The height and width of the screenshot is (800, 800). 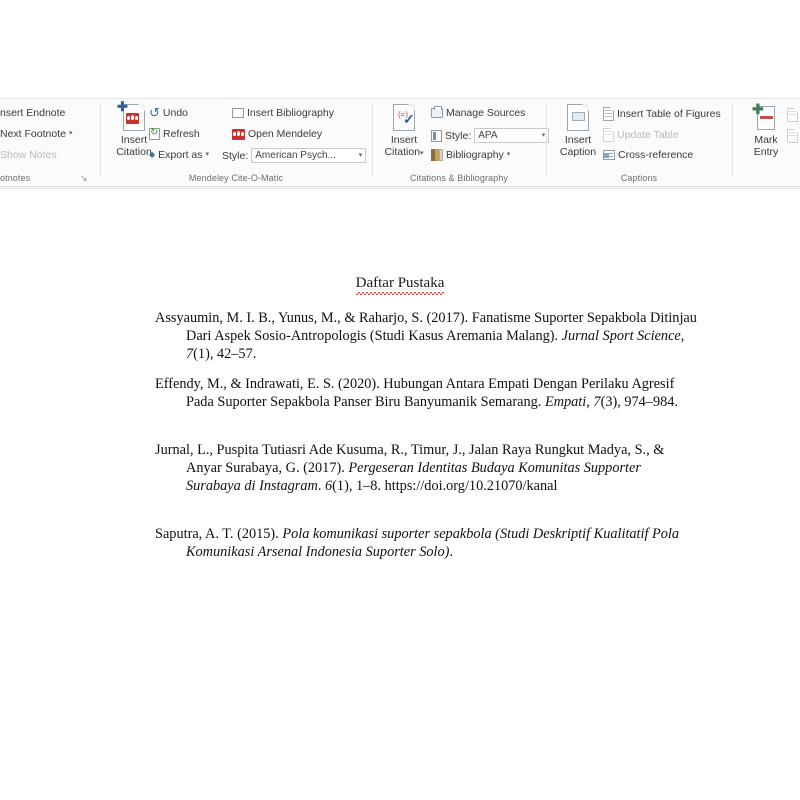 What do you see at coordinates (656, 155) in the screenshot?
I see `cross-reference-label: Cross-reference` at bounding box center [656, 155].